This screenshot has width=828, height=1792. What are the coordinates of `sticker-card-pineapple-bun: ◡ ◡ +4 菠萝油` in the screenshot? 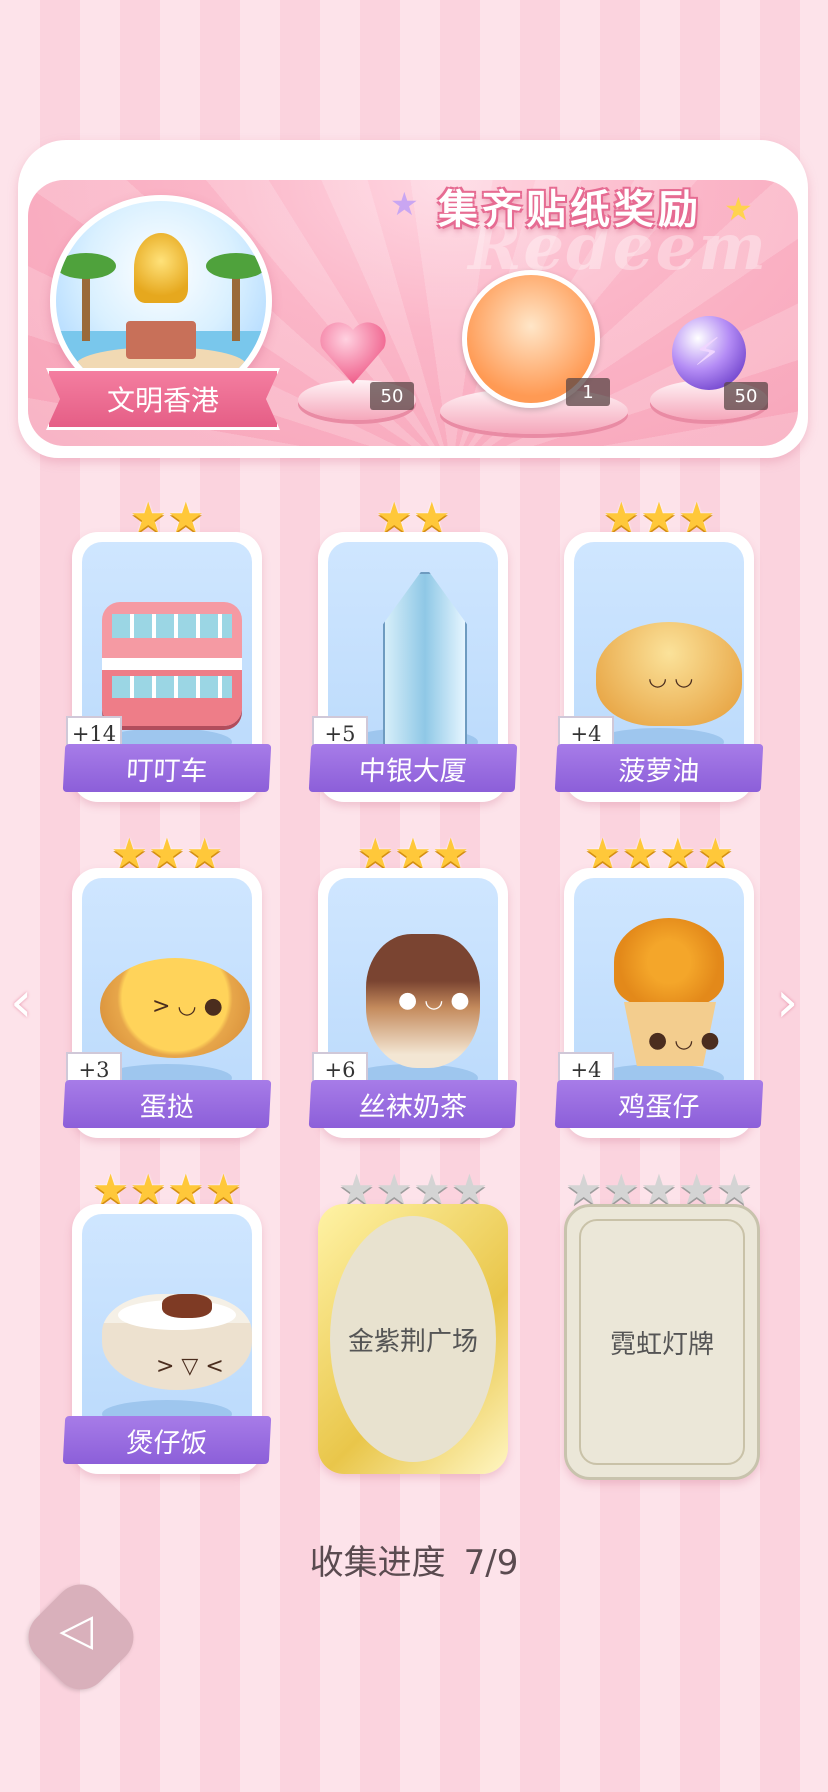 It's located at (659, 667).